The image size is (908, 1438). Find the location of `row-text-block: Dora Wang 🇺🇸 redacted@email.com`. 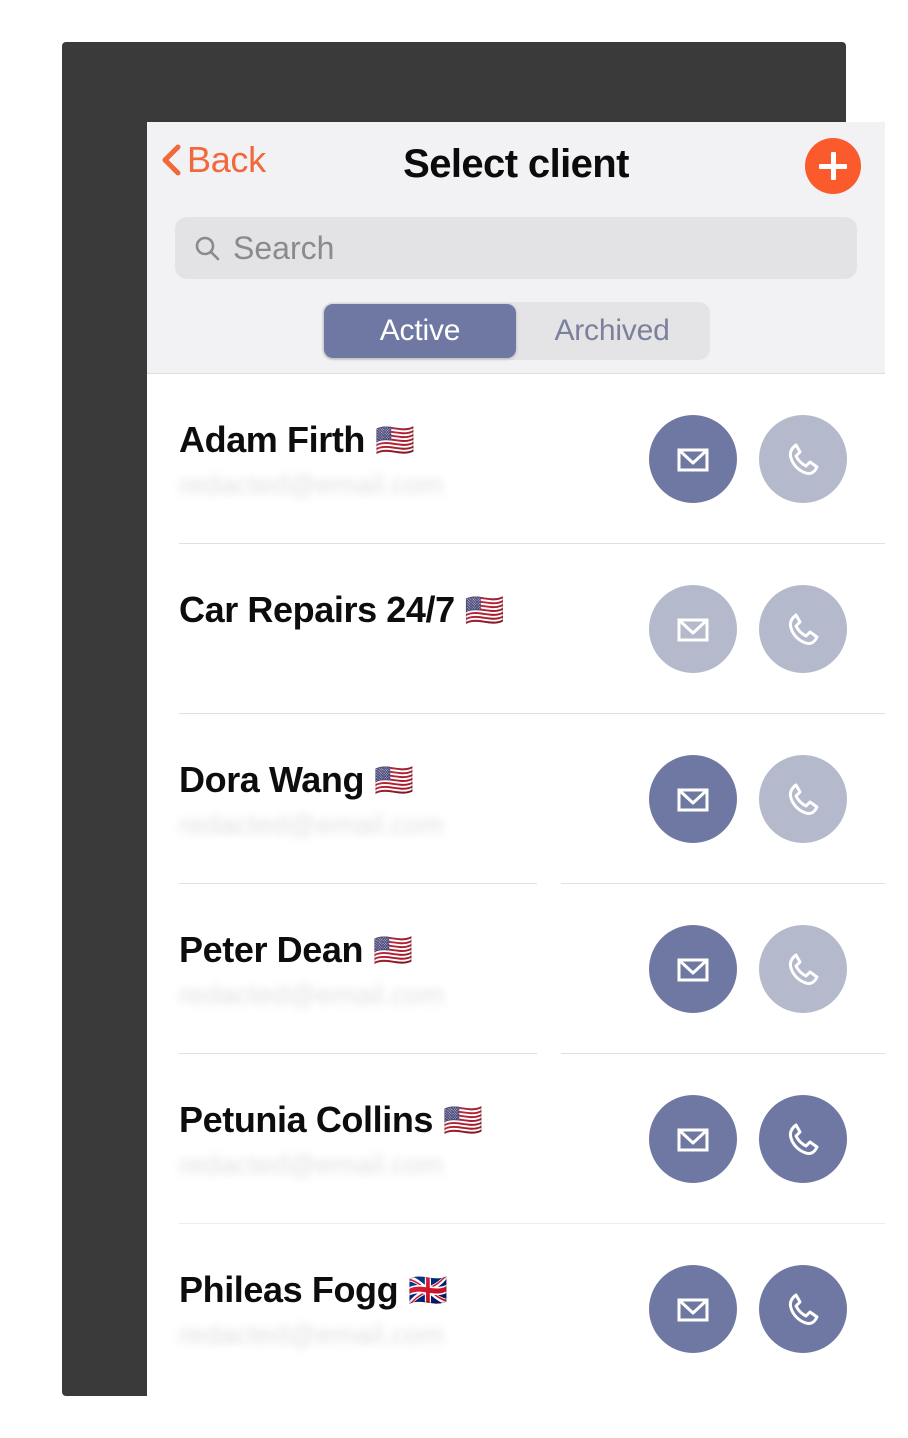

row-text-block: Dora Wang 🇺🇸 redacted@email.com is located at coordinates (414, 799).